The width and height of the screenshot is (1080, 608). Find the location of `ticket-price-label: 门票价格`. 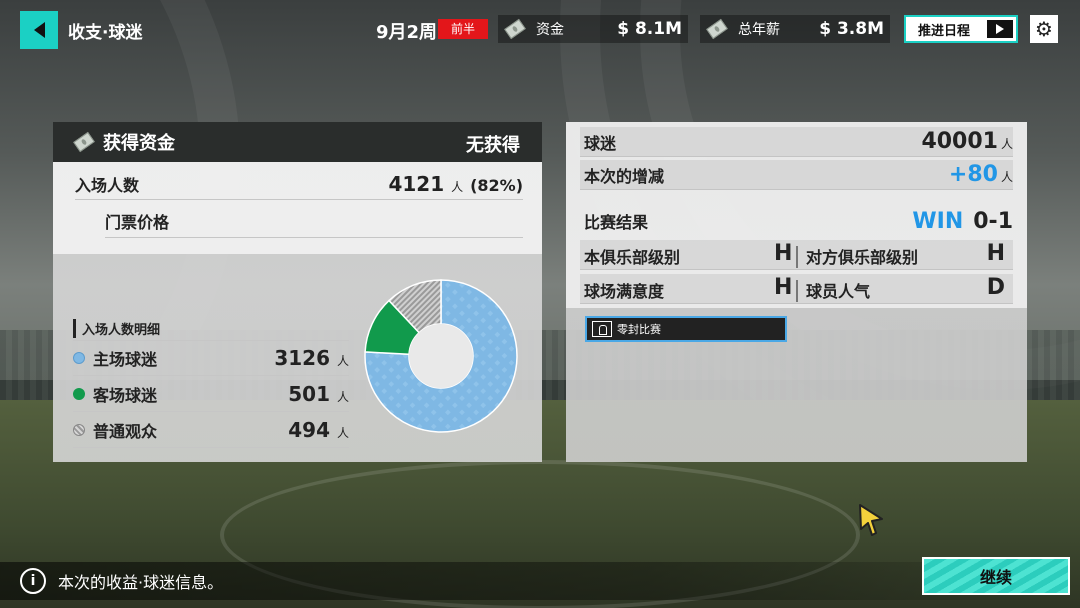

ticket-price-label: 门票价格 is located at coordinates (137, 222).